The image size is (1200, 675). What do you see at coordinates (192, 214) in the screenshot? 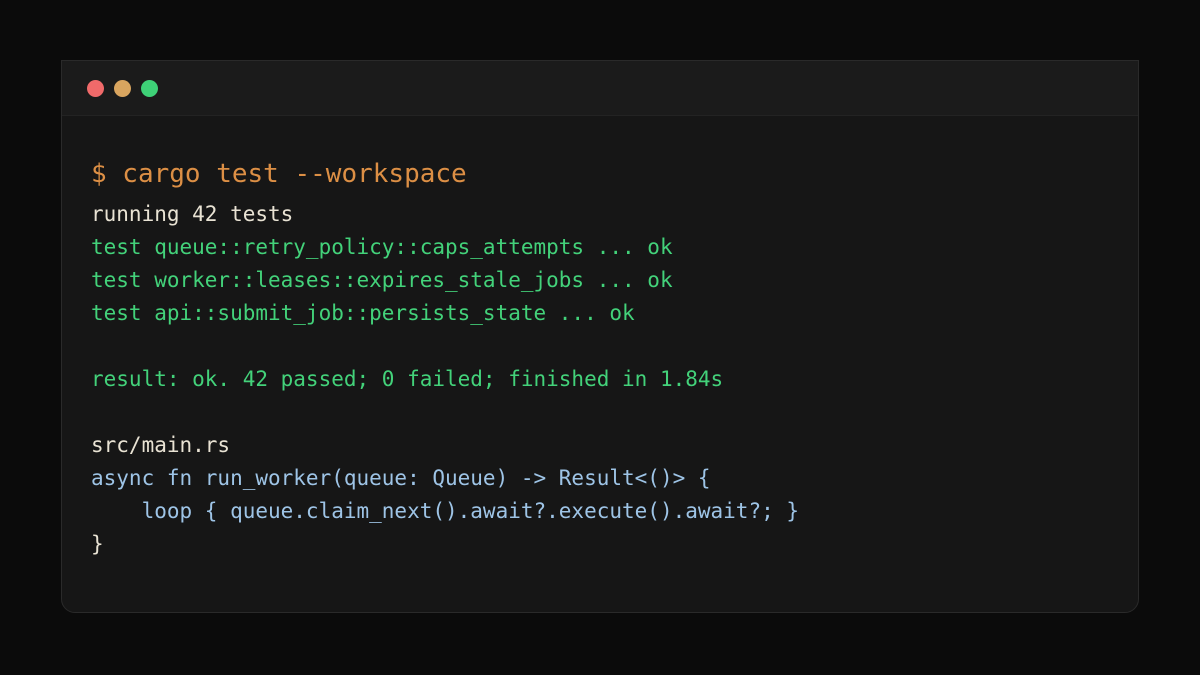
I see `running-tests-line: running 42 tests` at bounding box center [192, 214].